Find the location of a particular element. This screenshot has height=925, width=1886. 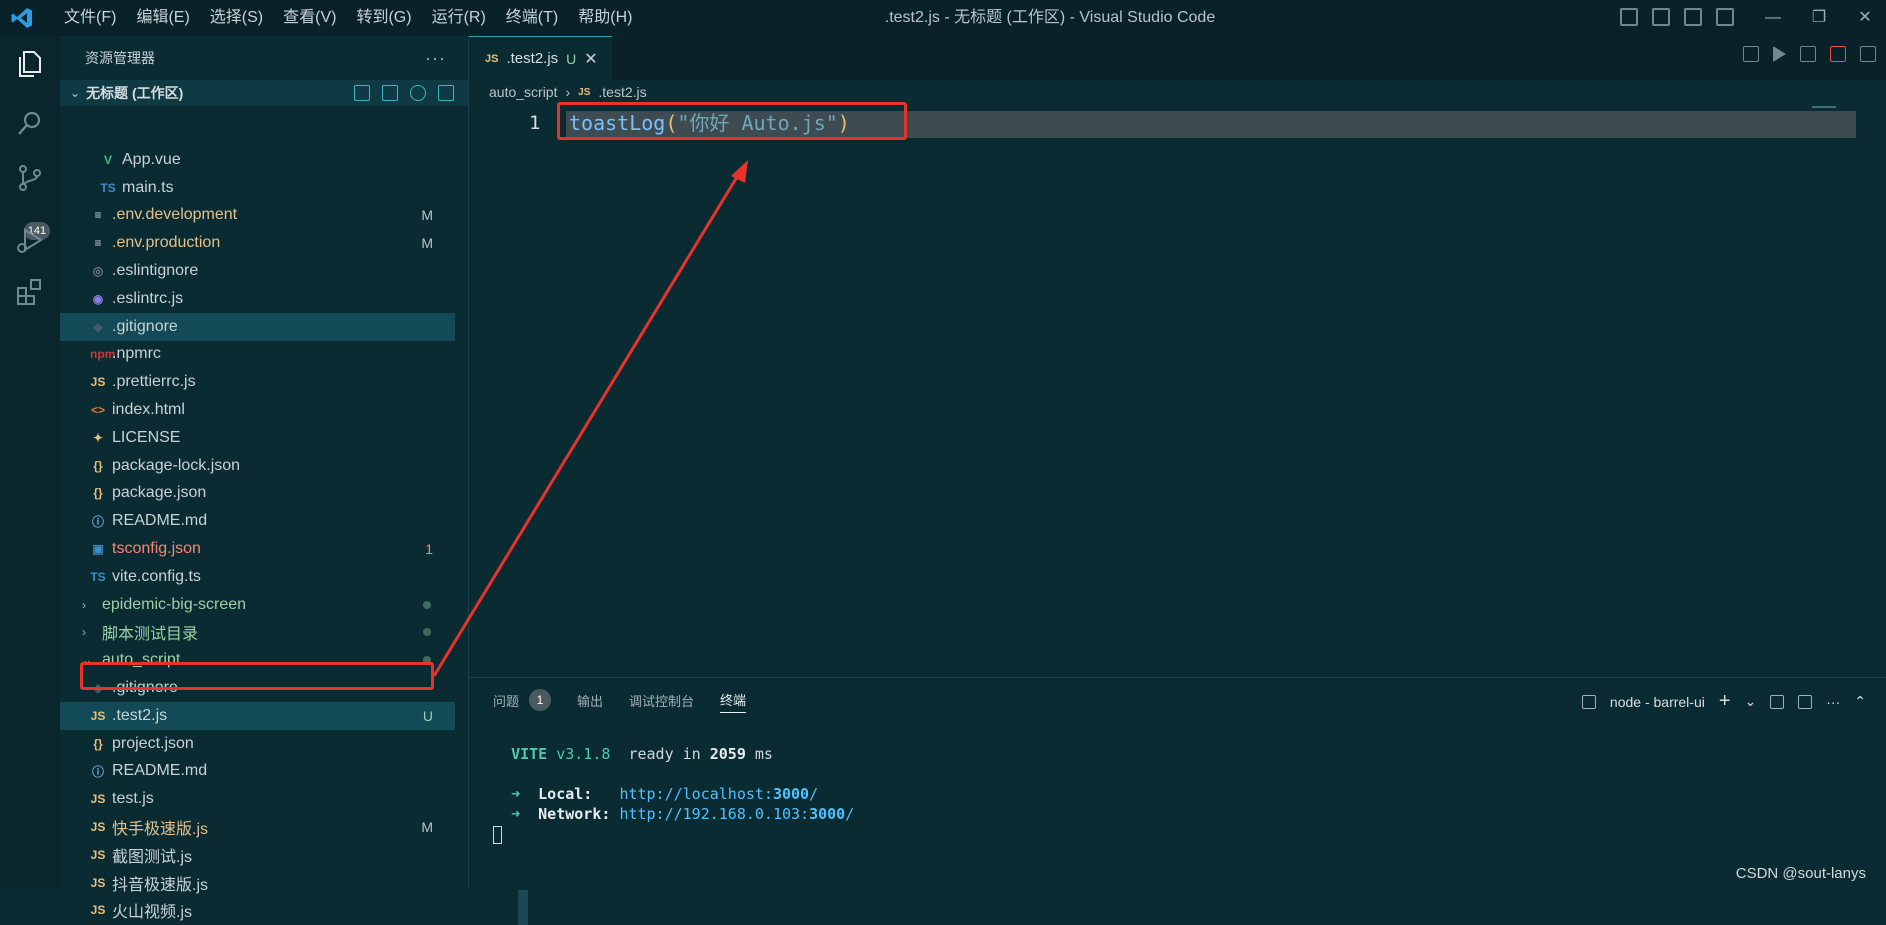

menu-view: 查看(V) is located at coordinates (309, 18).